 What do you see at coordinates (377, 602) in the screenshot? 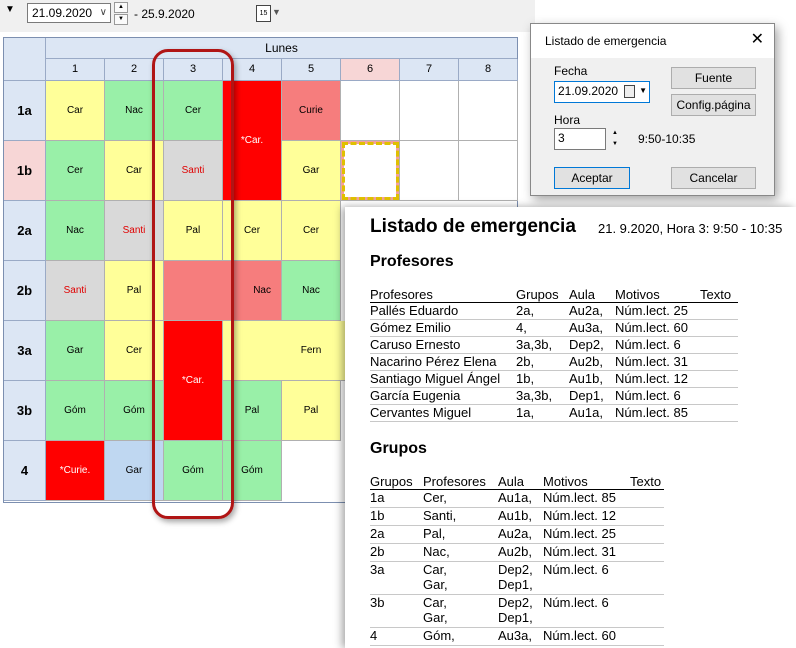
I see `groups-cell: 3b` at bounding box center [377, 602].